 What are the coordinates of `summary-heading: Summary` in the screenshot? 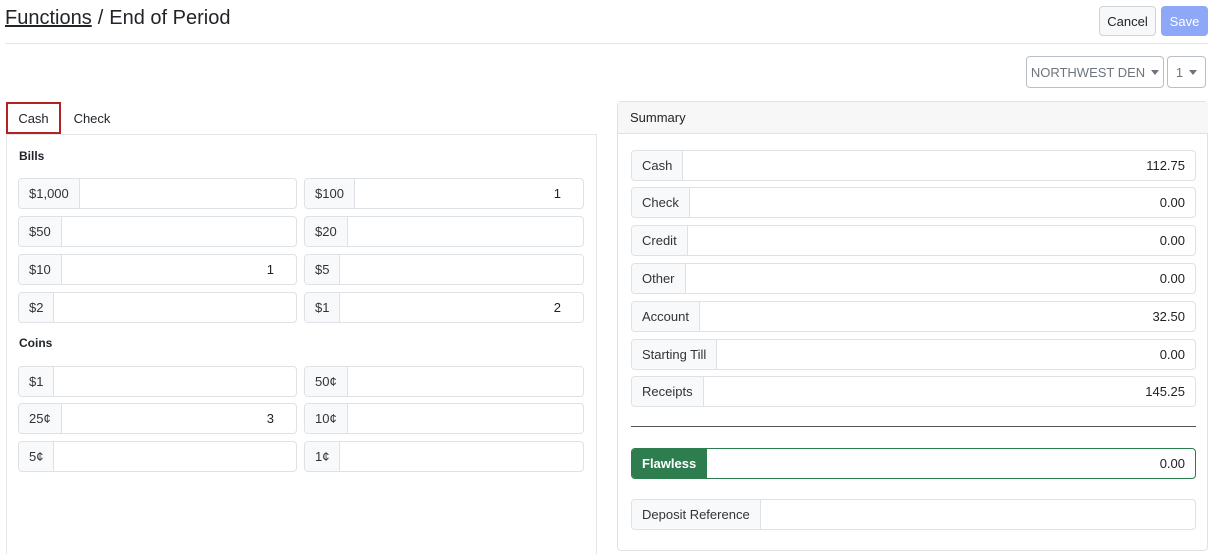 It's located at (913, 118).